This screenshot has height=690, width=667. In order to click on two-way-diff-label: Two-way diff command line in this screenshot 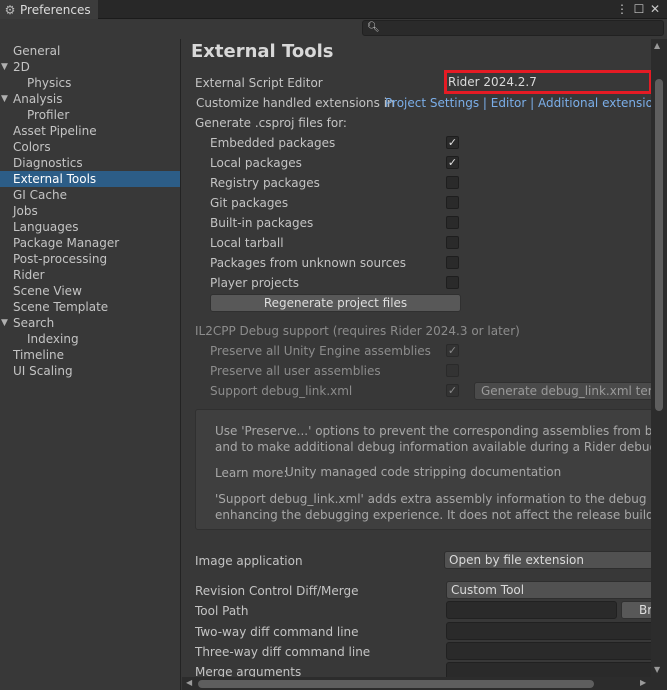, I will do `click(277, 632)`.